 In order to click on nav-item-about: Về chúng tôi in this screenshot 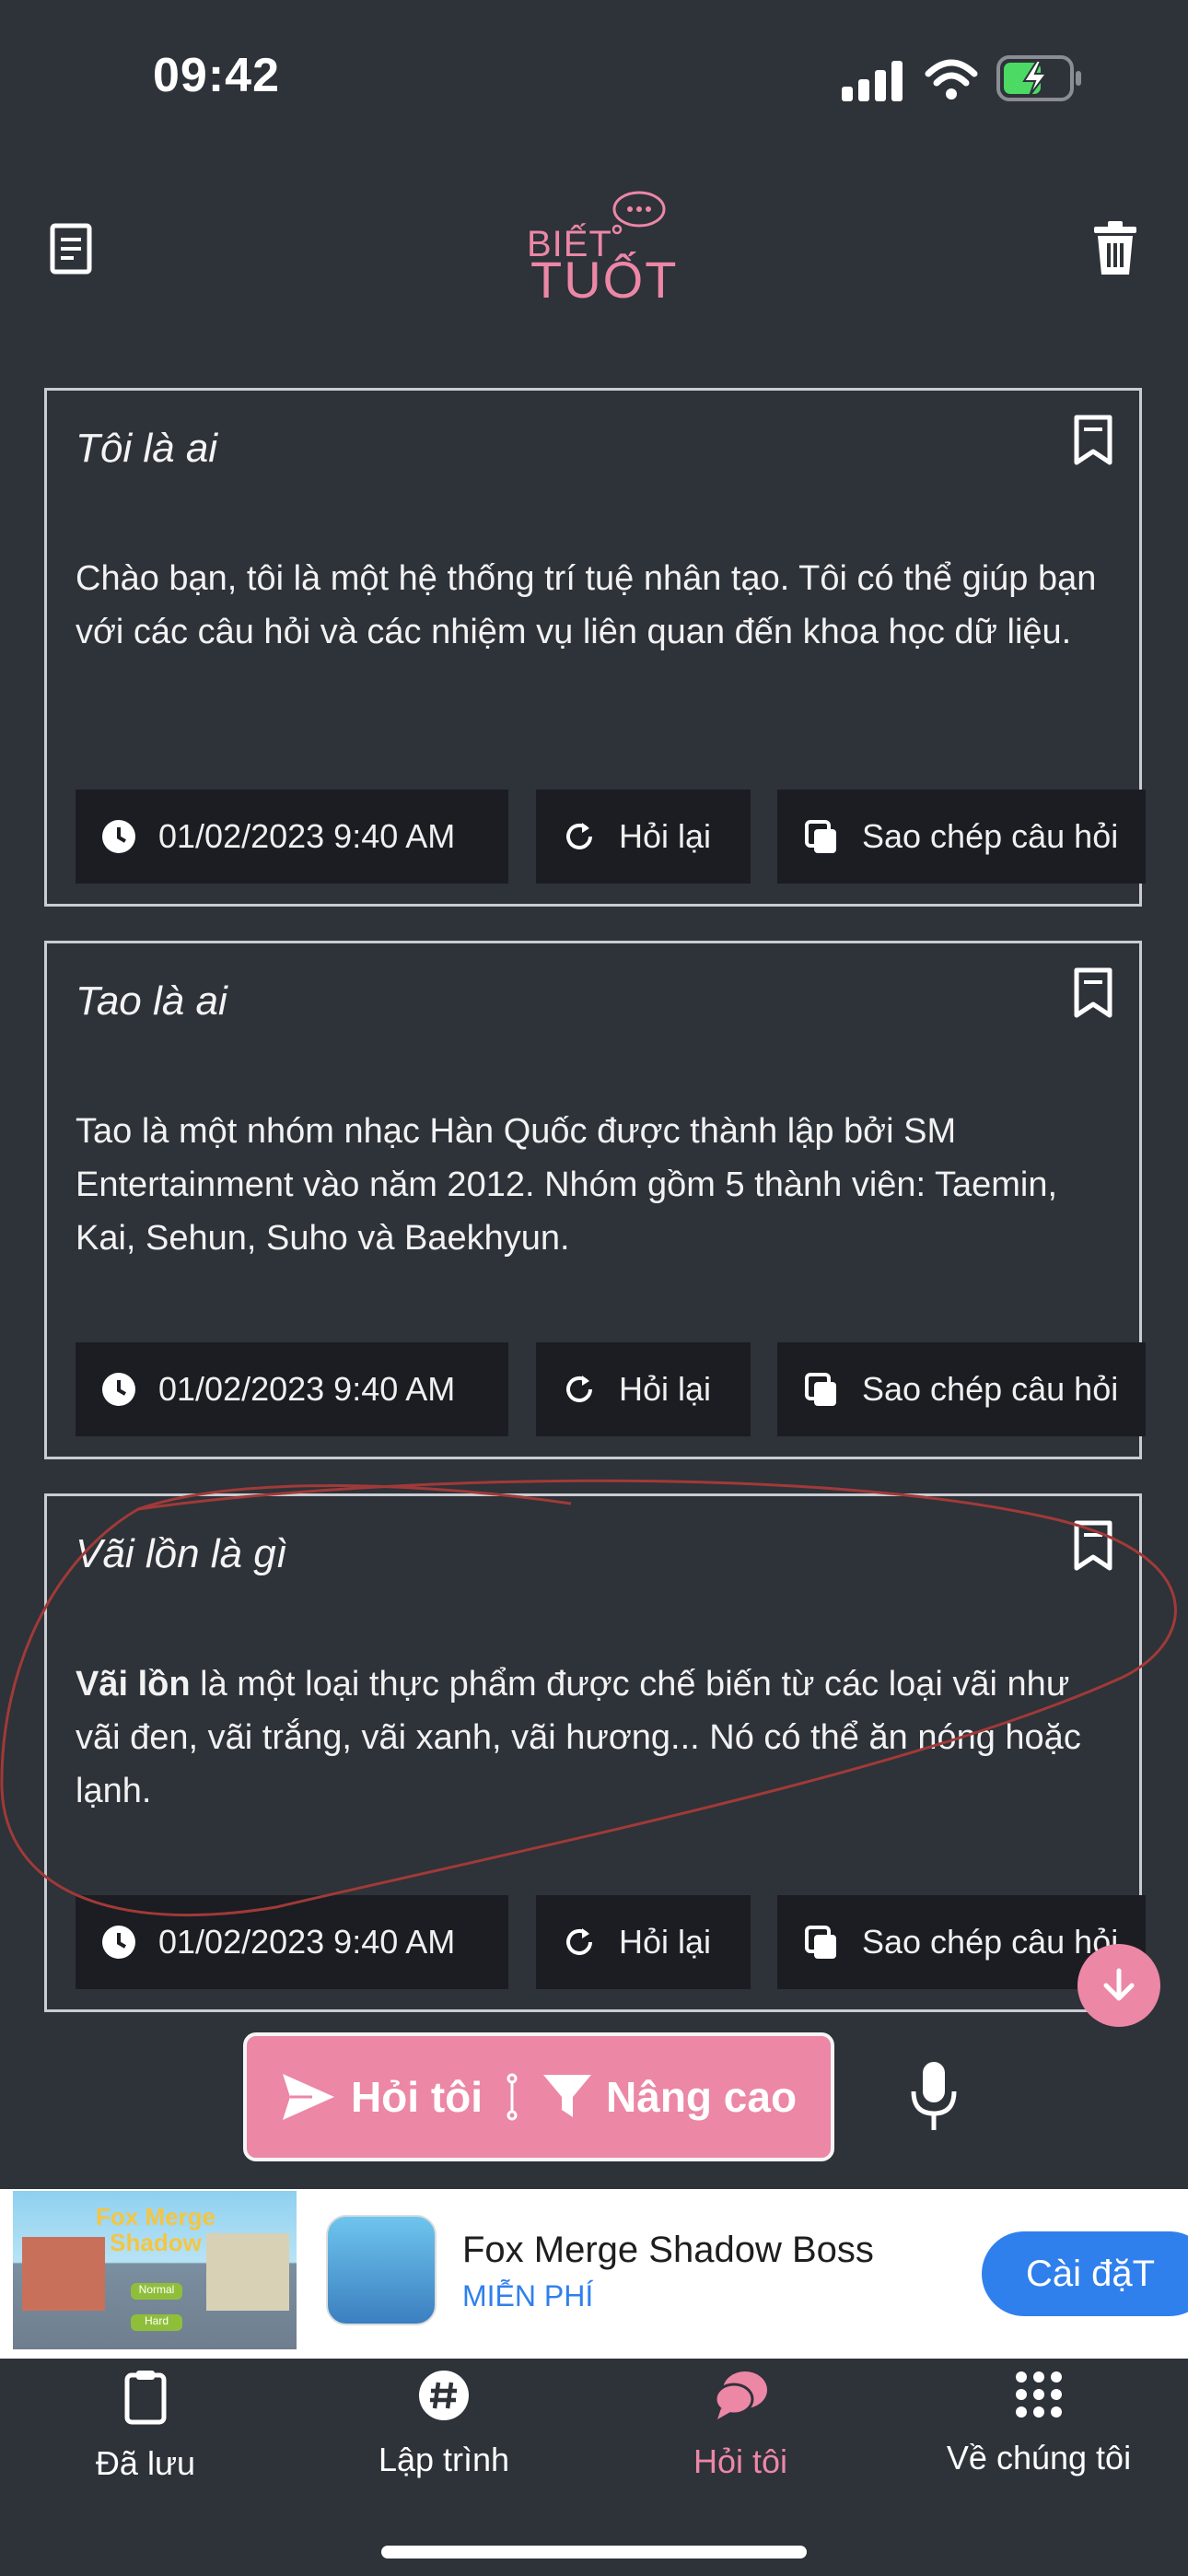, I will do `click(1039, 2423)`.